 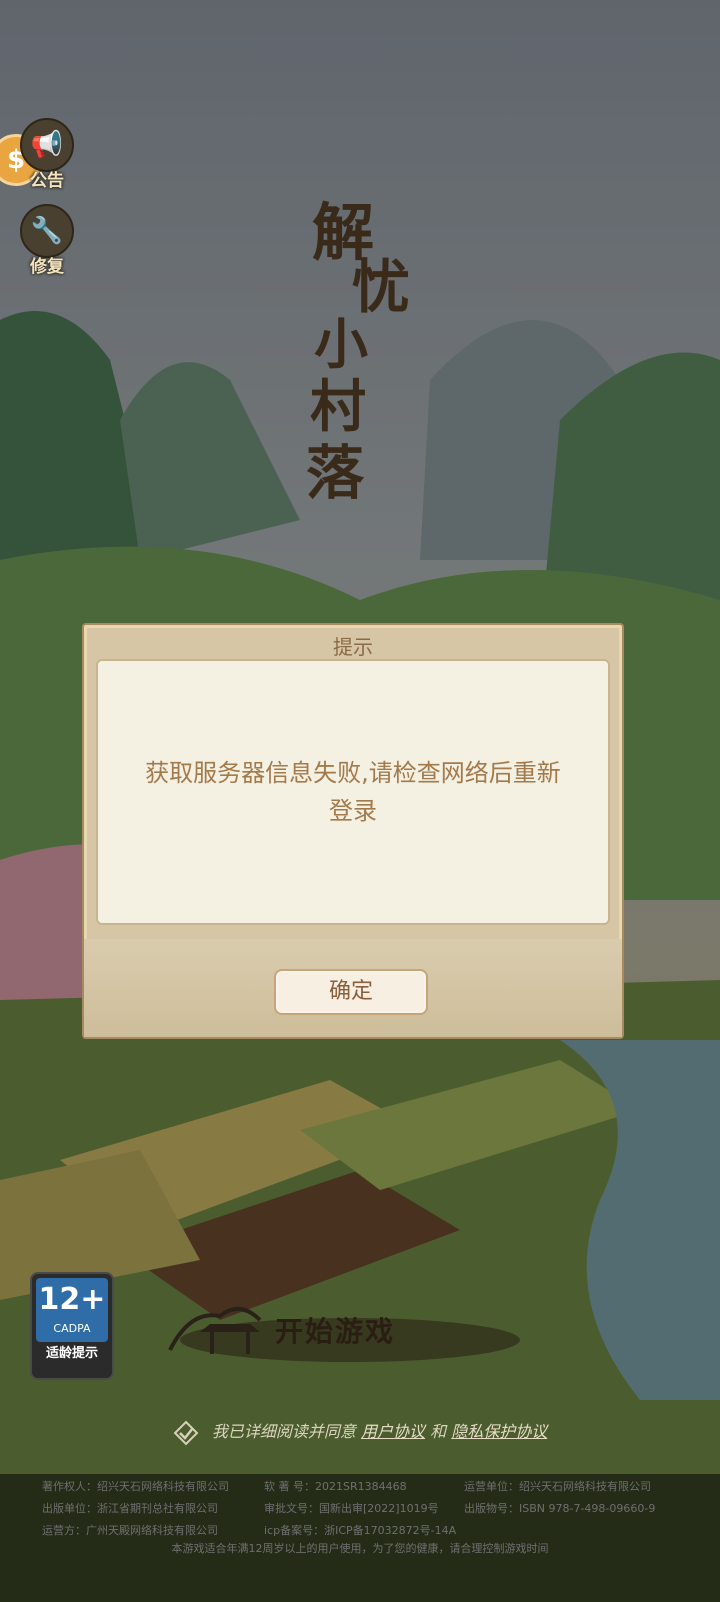 What do you see at coordinates (499, 1431) in the screenshot?
I see `privacy-agreement-link: 隐私保护协议` at bounding box center [499, 1431].